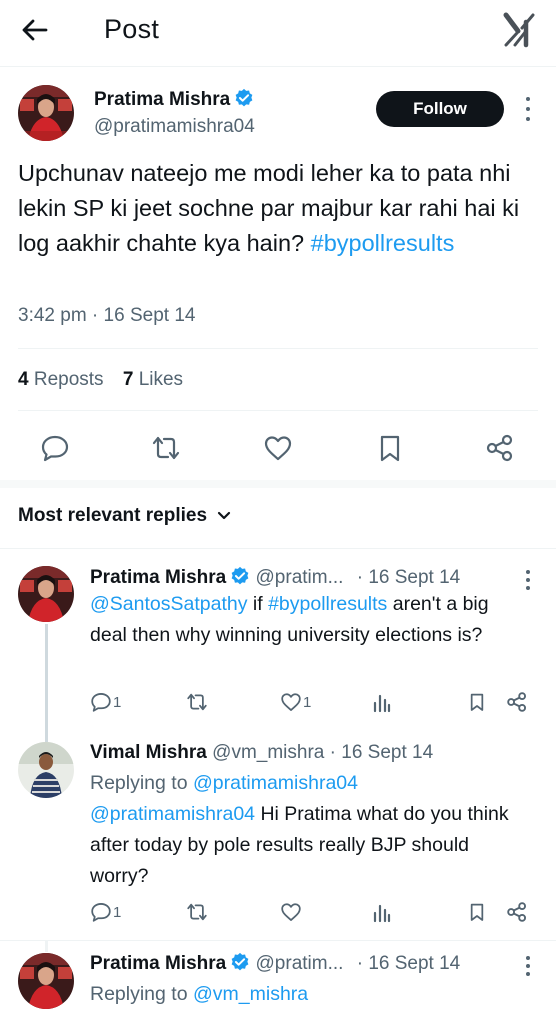 The height and width of the screenshot is (1024, 556). I want to click on tweet-stats: 4 Reposts 7 Likes, so click(100, 380).